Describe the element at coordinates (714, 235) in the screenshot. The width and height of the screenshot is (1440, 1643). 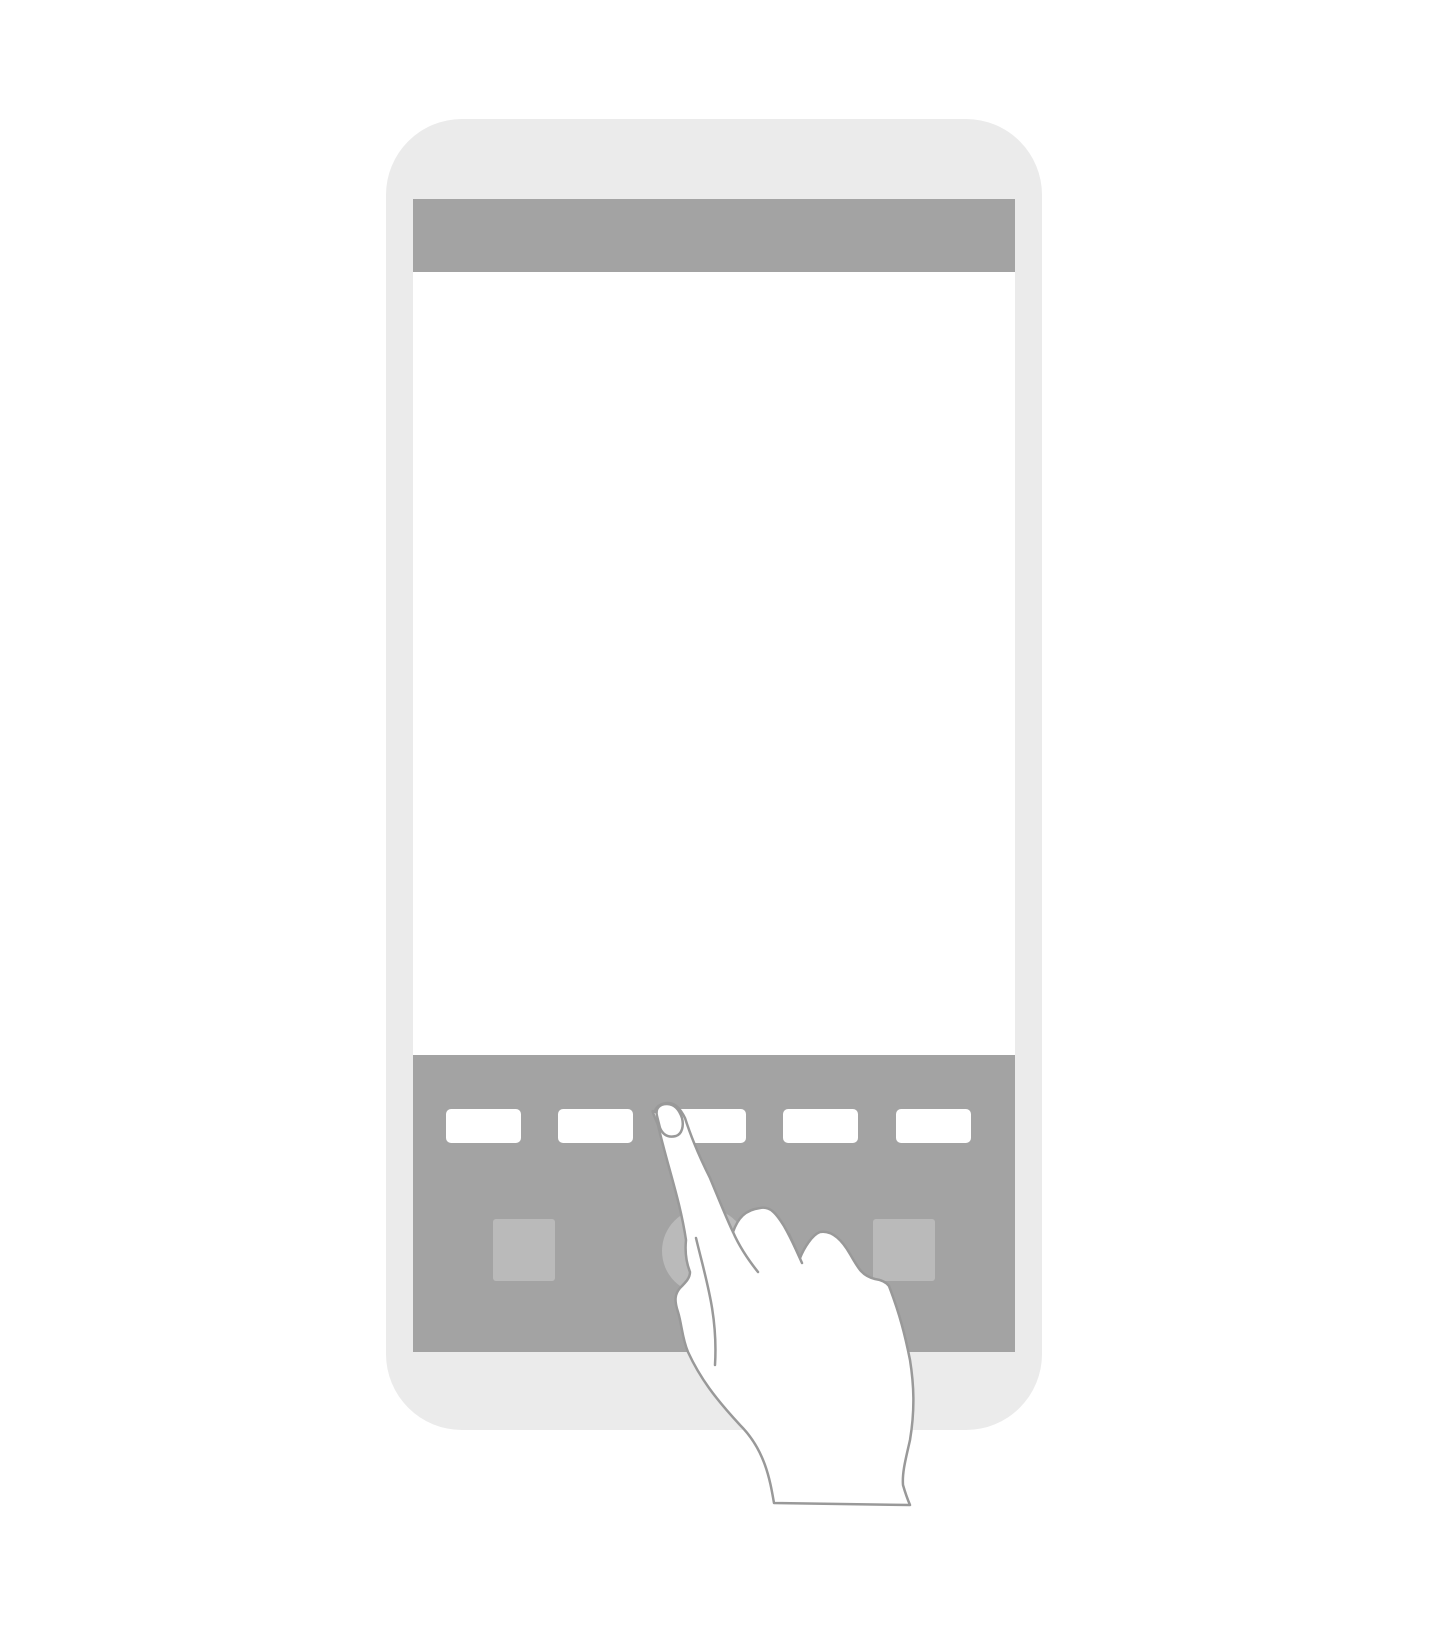
I see `top-bar` at that location.